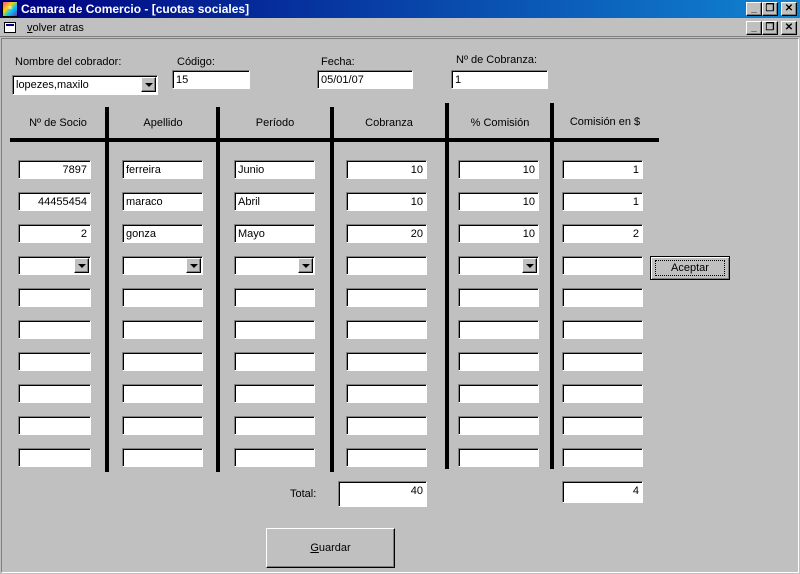 This screenshot has height=574, width=800. Describe the element at coordinates (770, 28) in the screenshot. I see `mdi-restore-icon: ❐` at that location.